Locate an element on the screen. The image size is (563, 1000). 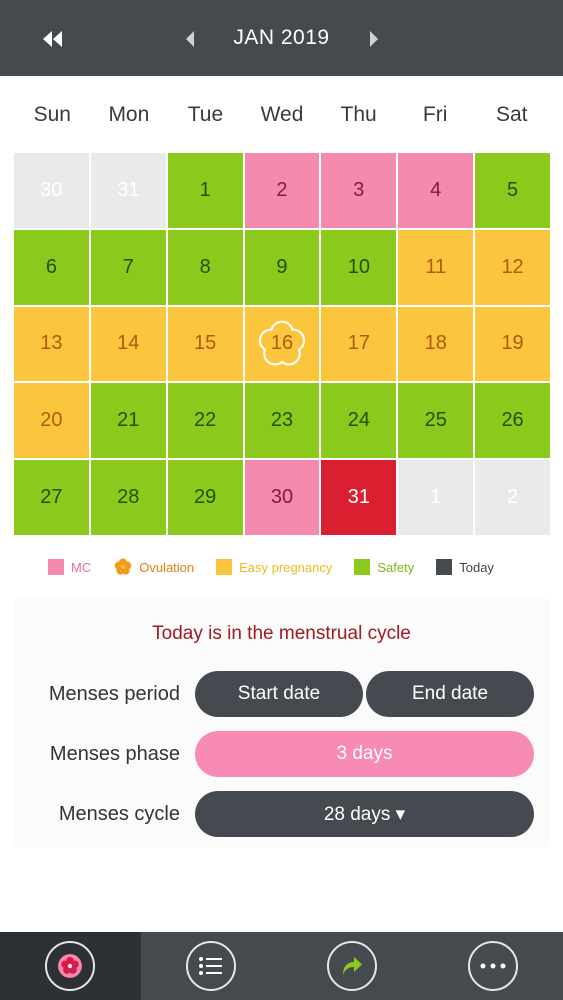
legend-safety: Safety is located at coordinates (384, 567).